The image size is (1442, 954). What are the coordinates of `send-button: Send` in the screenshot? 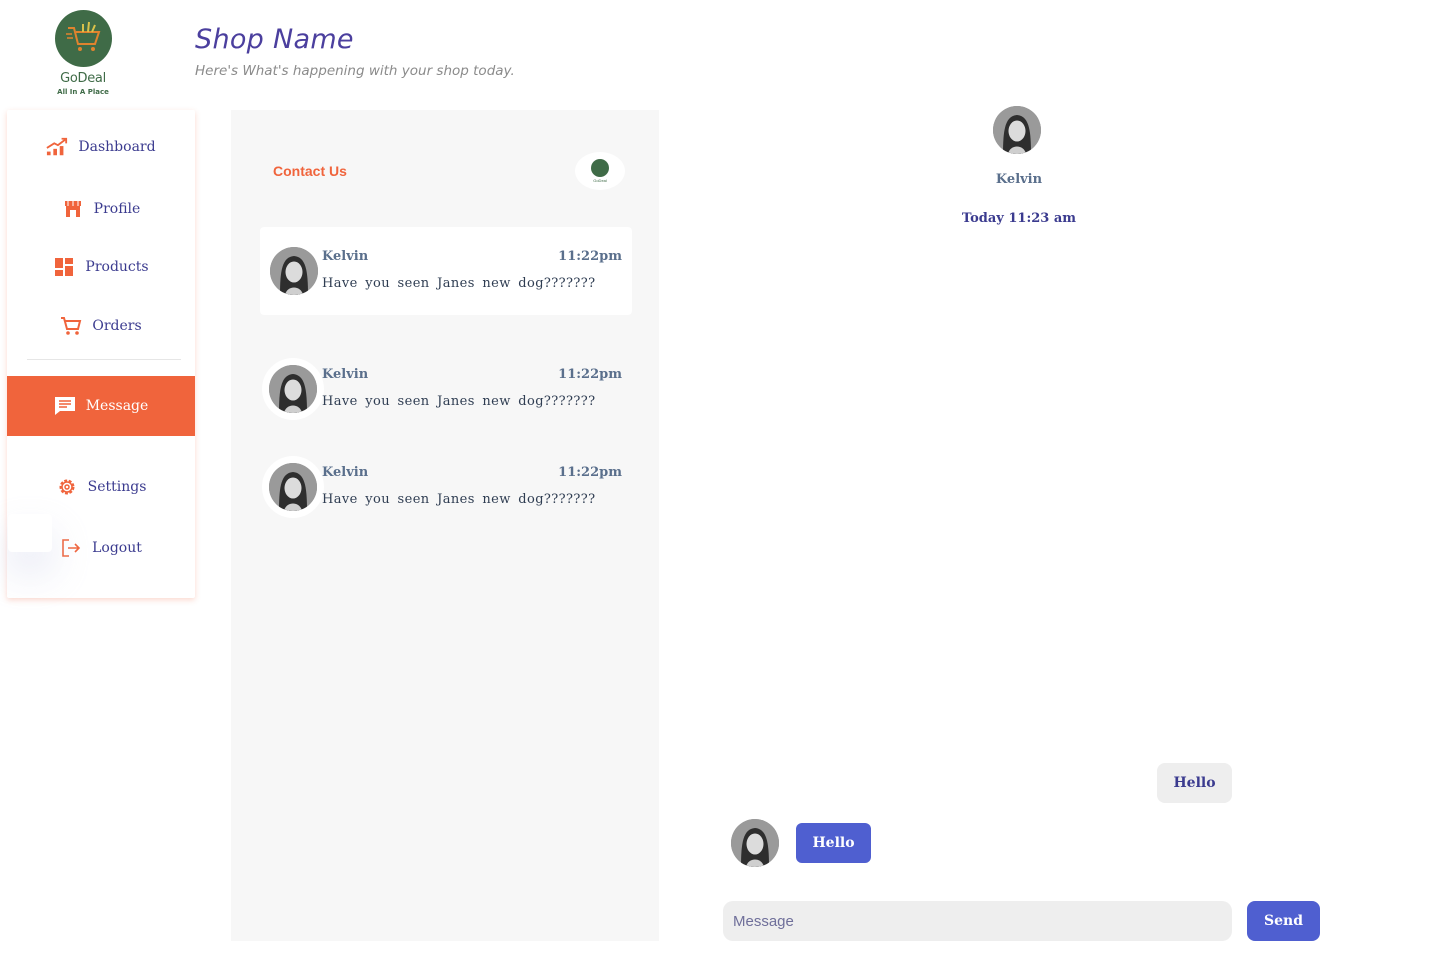 It's located at (1283, 921).